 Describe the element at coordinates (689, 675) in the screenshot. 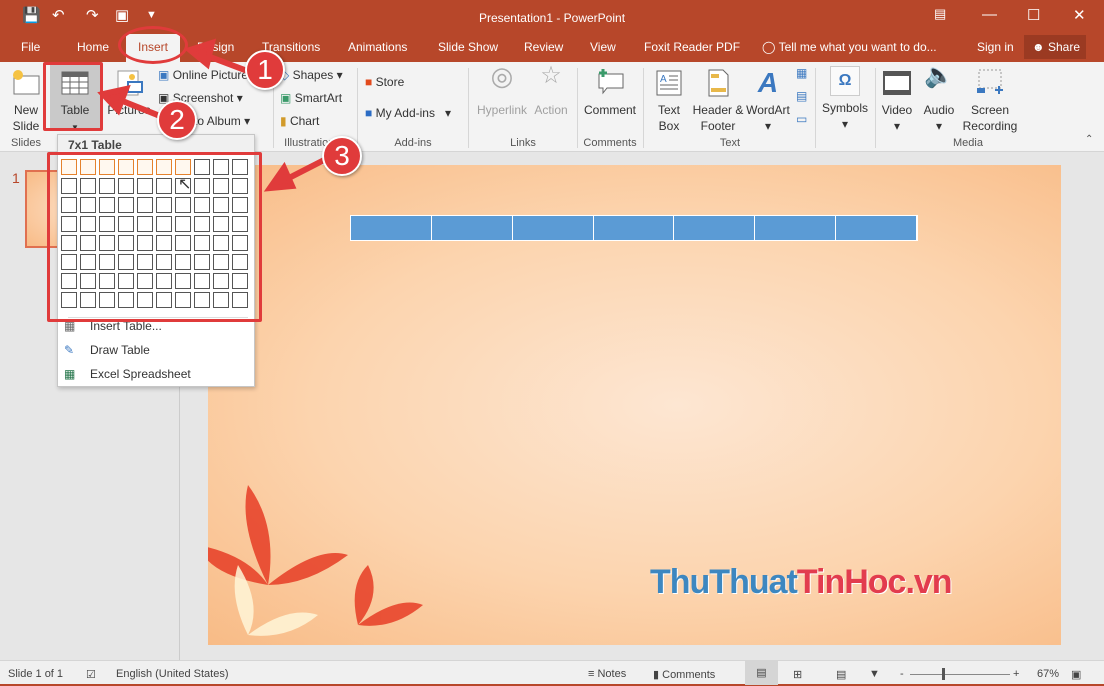

I see `comments-label: Comments` at that location.